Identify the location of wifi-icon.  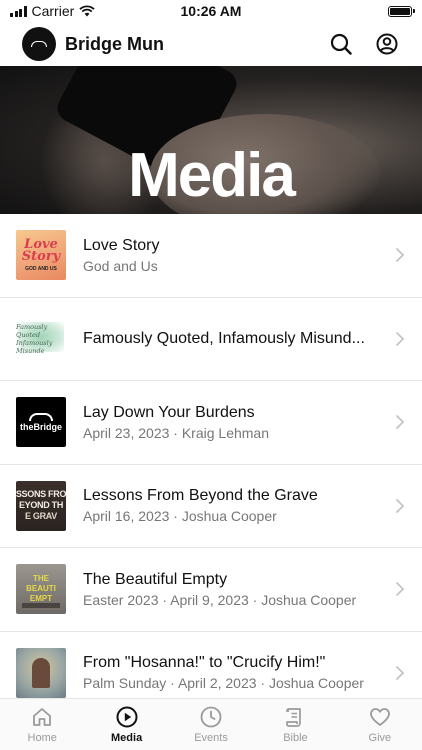
(87, 11).